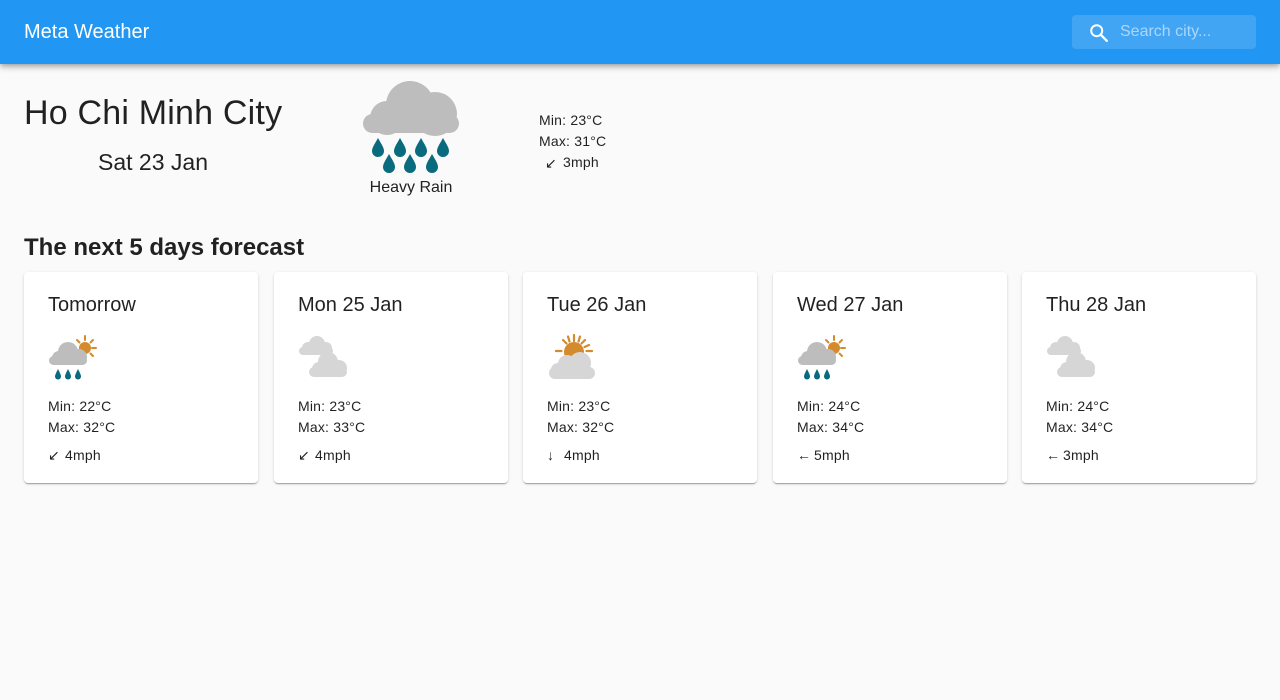  Describe the element at coordinates (92, 305) in the screenshot. I see `forecast-day: Tomorrow` at that location.